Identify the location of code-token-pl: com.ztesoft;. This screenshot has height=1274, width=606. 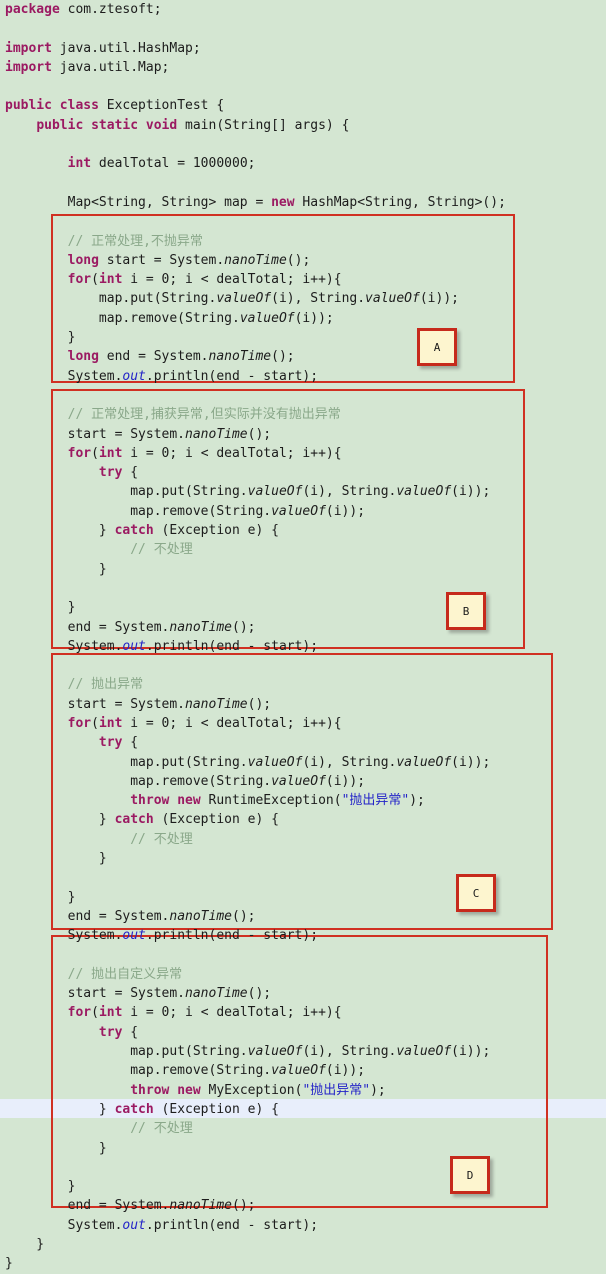
(110, 9).